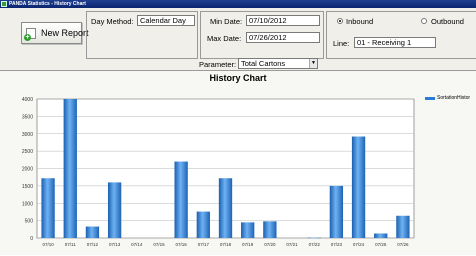 Image resolution: width=476 pixels, height=256 pixels. What do you see at coordinates (315, 244) in the screenshot?
I see `x-tick-label: 07/22` at bounding box center [315, 244].